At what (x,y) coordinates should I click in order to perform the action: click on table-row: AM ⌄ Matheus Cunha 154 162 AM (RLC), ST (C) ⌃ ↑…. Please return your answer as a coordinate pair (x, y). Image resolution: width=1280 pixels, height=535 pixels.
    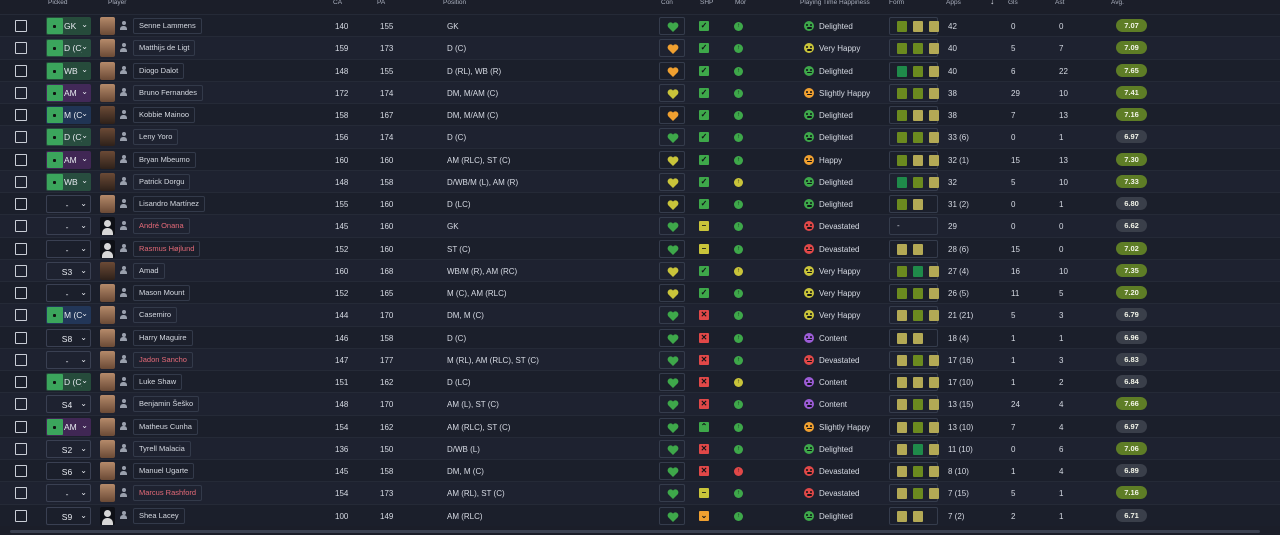
    Looking at the image, I should click on (640, 425).